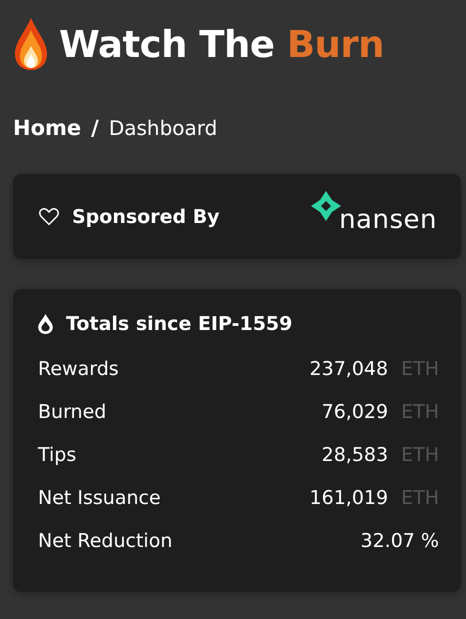  What do you see at coordinates (349, 498) in the screenshot?
I see `stat-value: 161,019` at bounding box center [349, 498].